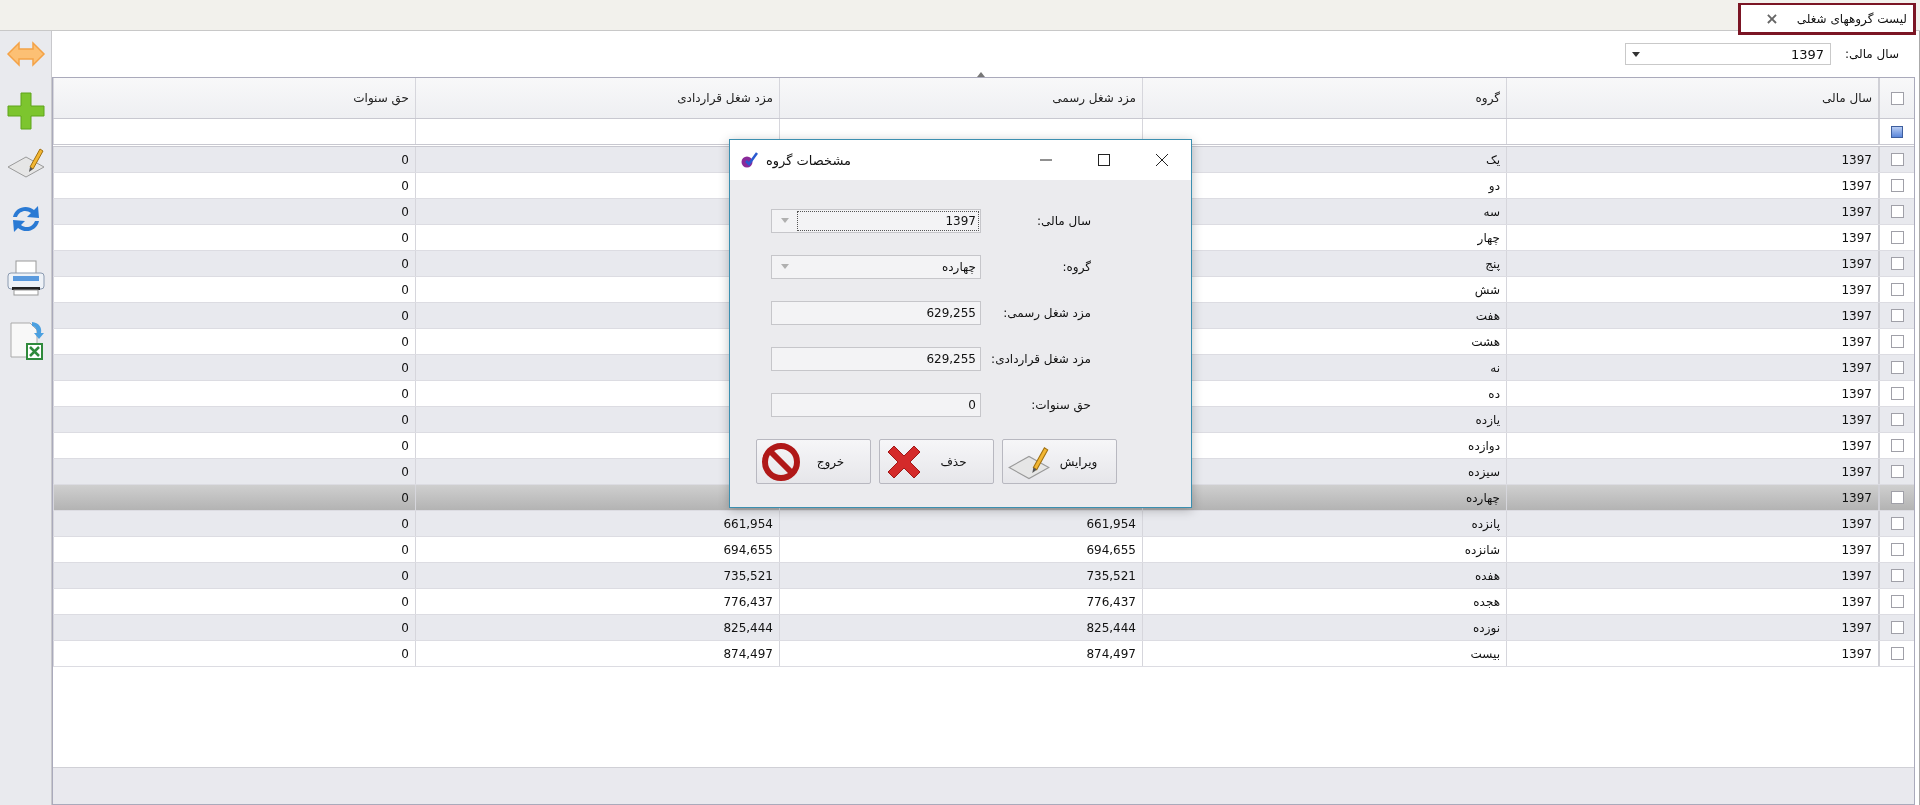 Image resolution: width=1920 pixels, height=805 pixels. I want to click on dropdown-arrow-icon, so click(1635, 54).